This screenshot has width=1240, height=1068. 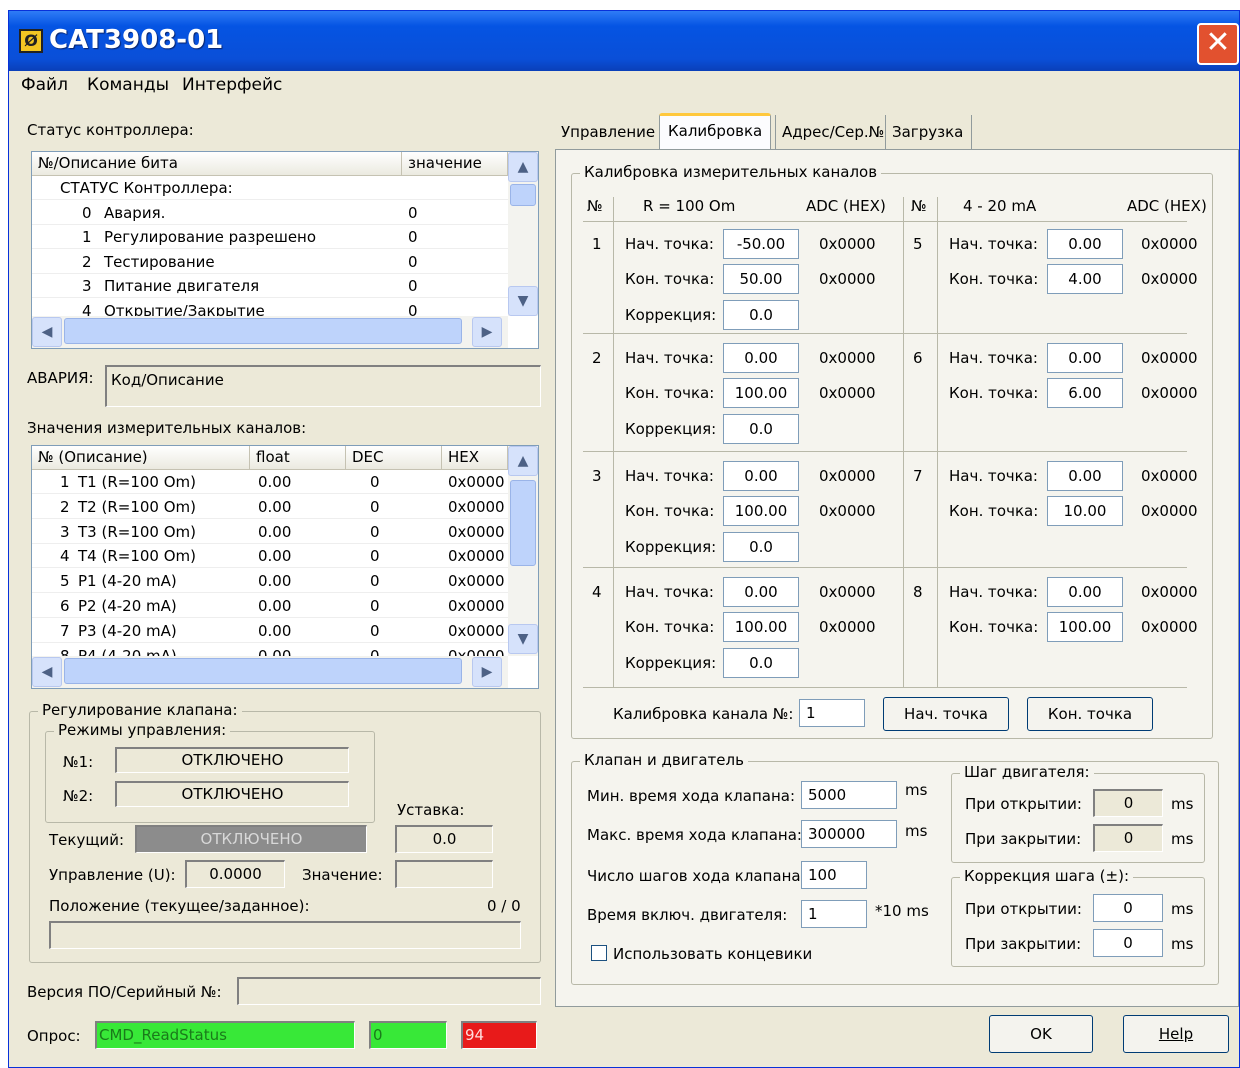 I want to click on version-field, so click(x=389, y=991).